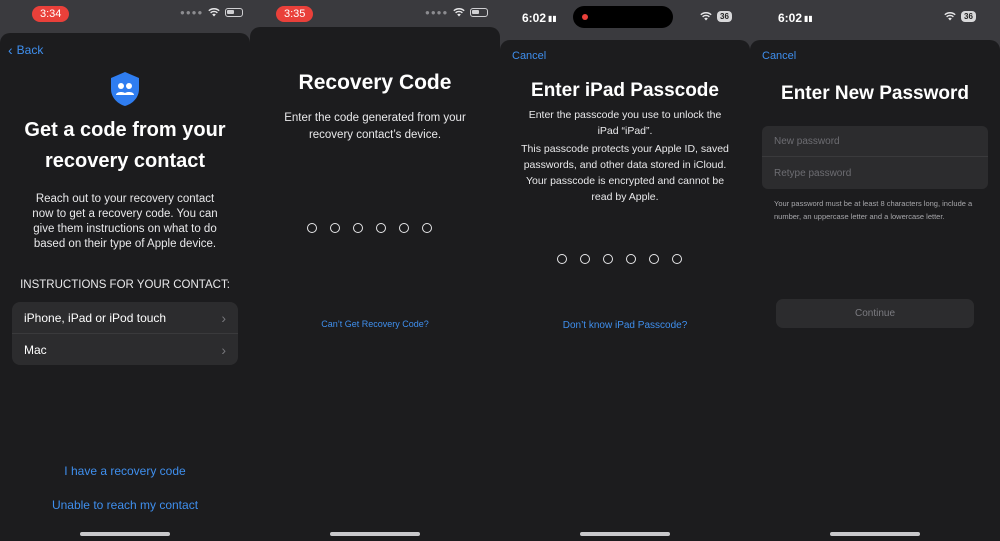 The height and width of the screenshot is (541, 1000). Describe the element at coordinates (51, 14) in the screenshot. I see `status-time: 3:34` at that location.